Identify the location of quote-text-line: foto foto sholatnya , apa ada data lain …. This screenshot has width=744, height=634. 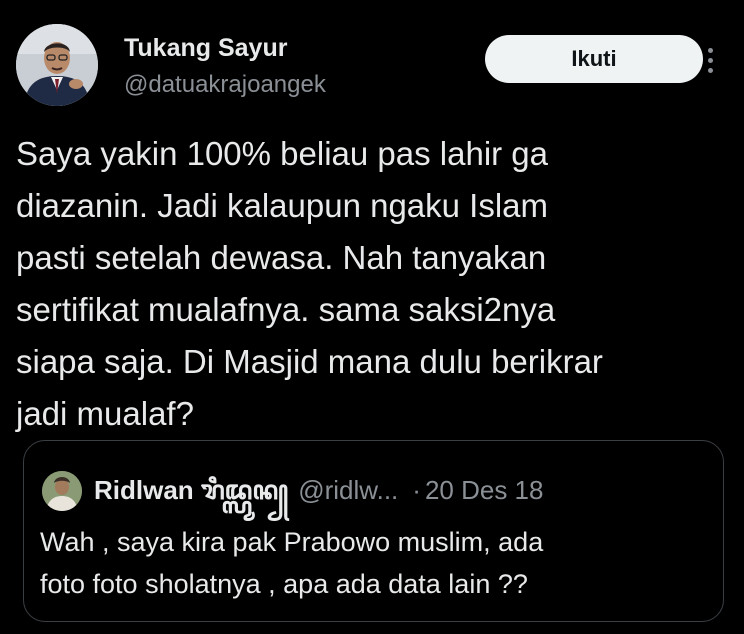
(284, 584).